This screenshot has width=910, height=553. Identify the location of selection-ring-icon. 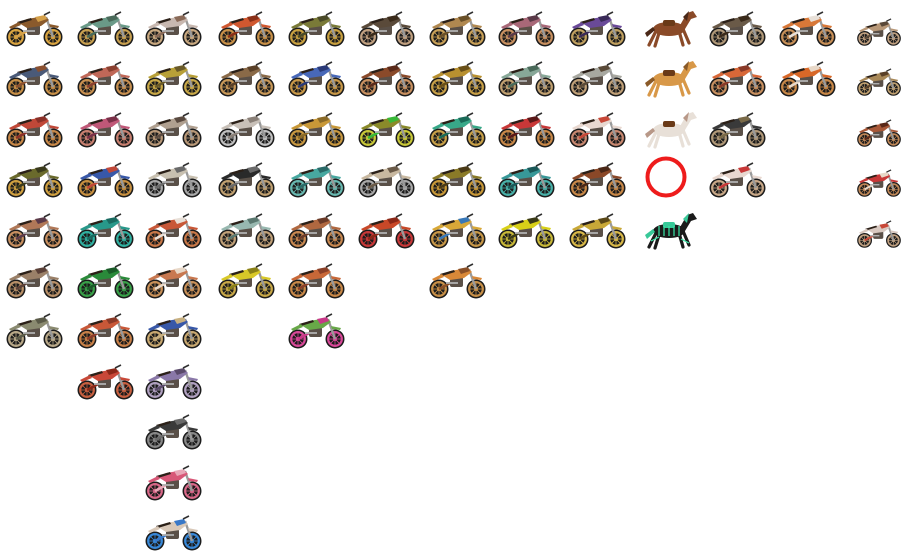
(666, 177).